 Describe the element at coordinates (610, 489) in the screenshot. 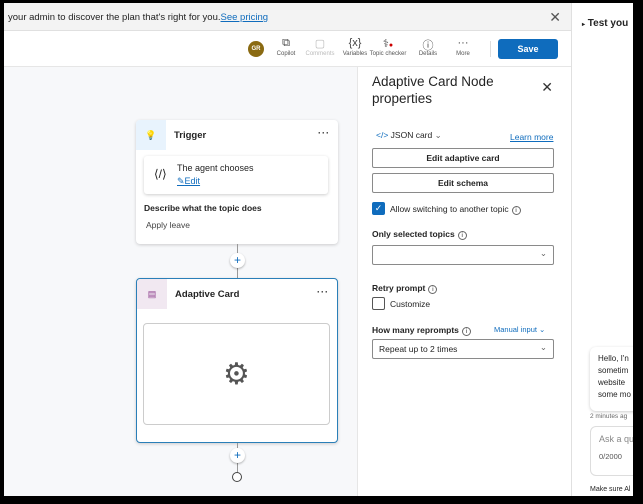

I see `disclaimer: Make sure Al` at that location.